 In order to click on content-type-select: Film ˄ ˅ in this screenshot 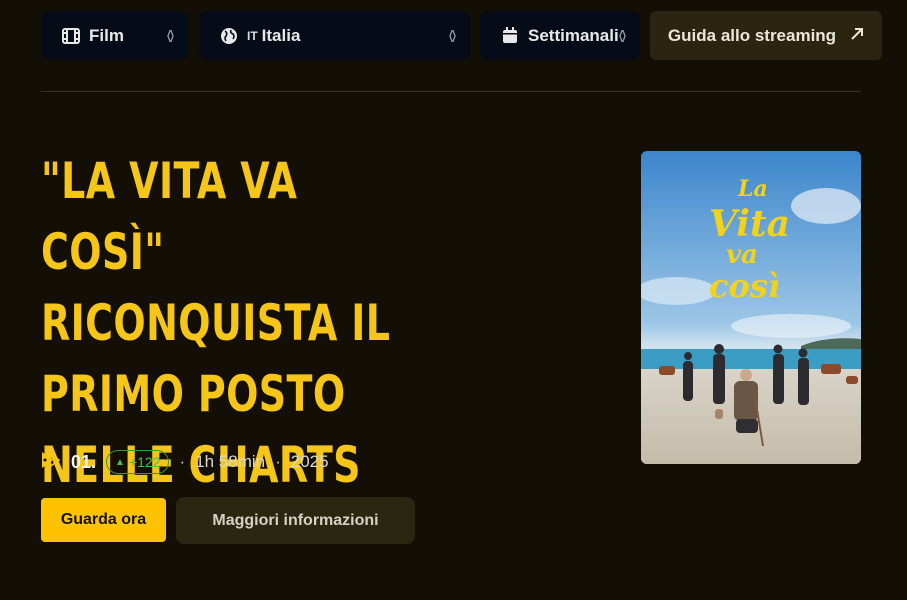, I will do `click(114, 35)`.